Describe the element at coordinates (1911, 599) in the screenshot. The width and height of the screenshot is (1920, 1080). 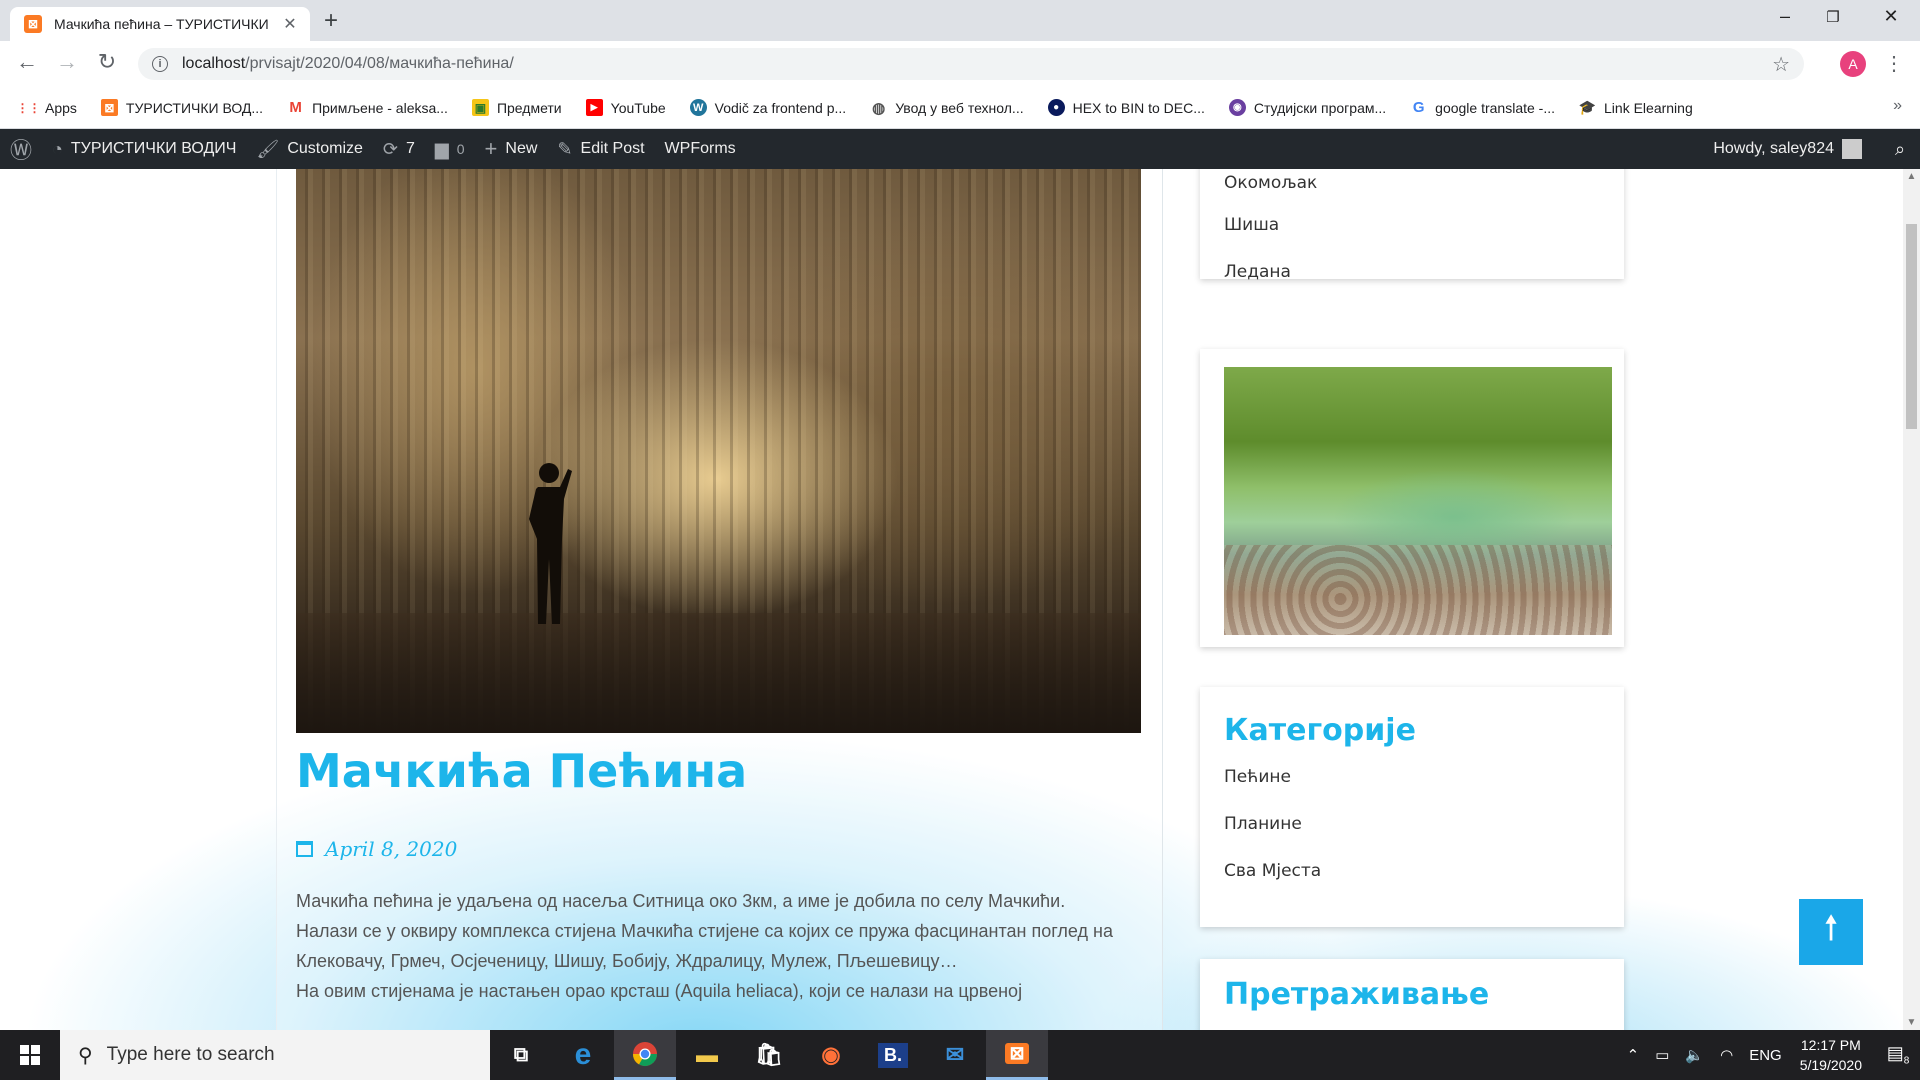
I see `page-scrollbar: ▲ ▼` at that location.